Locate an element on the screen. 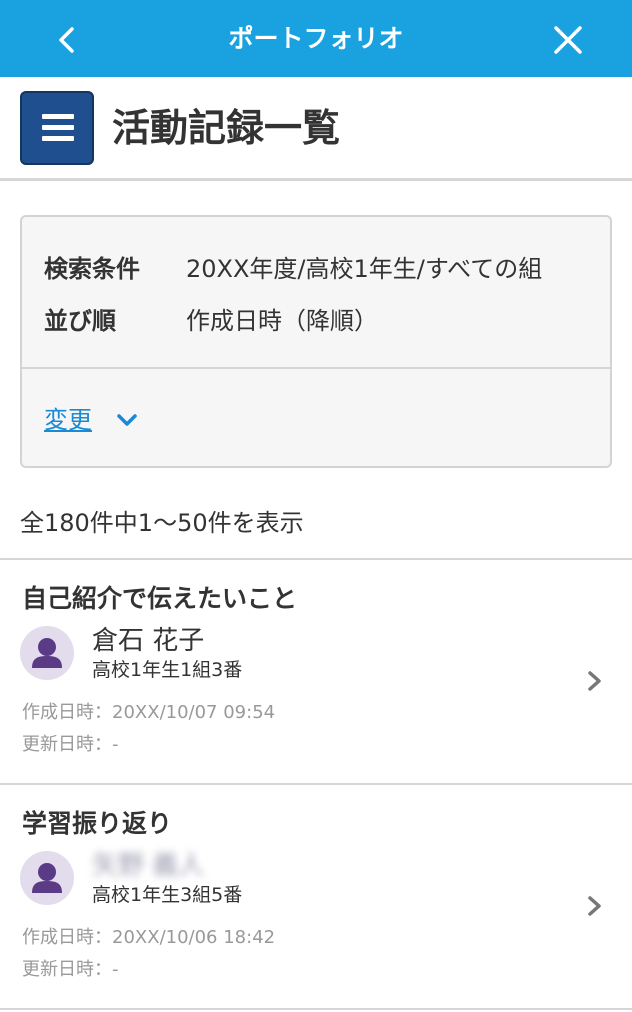  close-button is located at coordinates (568, 40).